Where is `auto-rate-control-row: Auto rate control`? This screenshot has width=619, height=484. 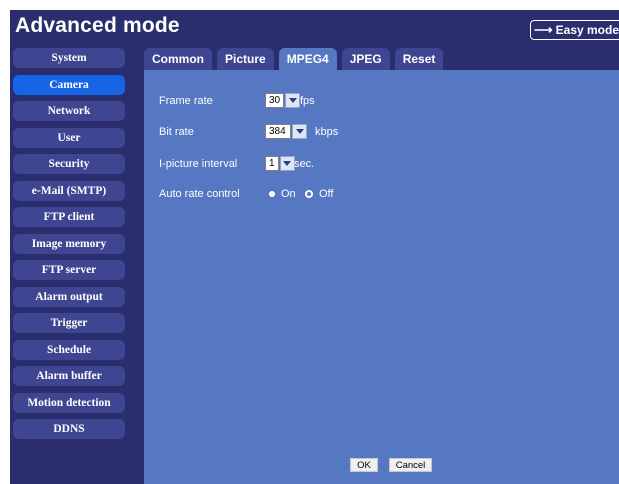
auto-rate-control-row: Auto rate control is located at coordinates (199, 194).